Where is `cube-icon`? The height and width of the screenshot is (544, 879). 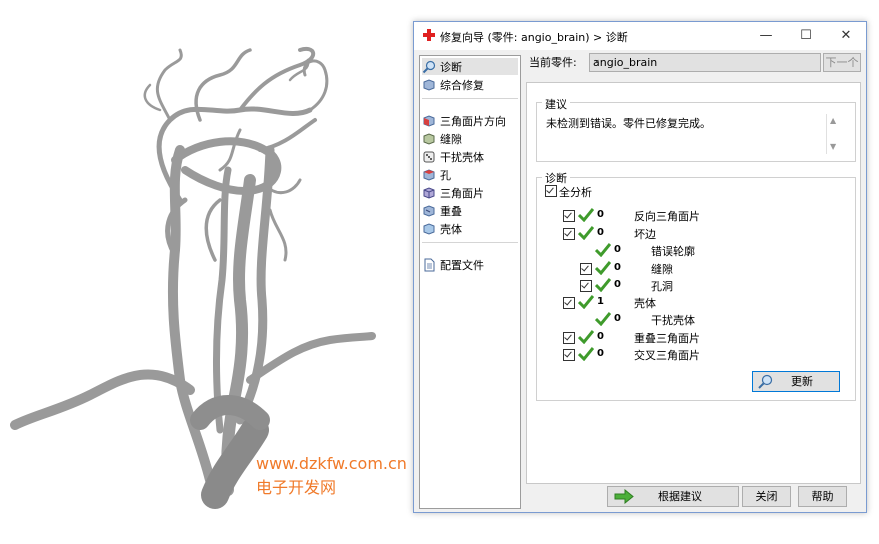 cube-icon is located at coordinates (429, 84).